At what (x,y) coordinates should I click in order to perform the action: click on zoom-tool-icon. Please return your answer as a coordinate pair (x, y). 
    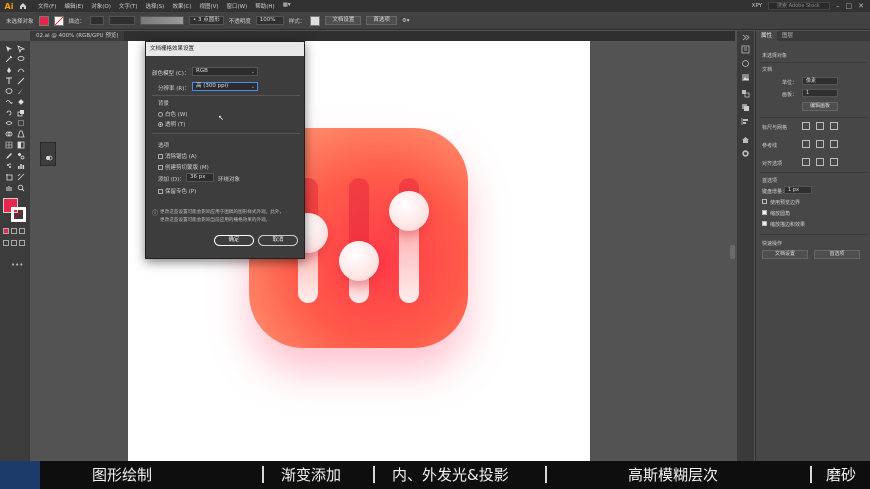
    Looking at the image, I should click on (20, 187).